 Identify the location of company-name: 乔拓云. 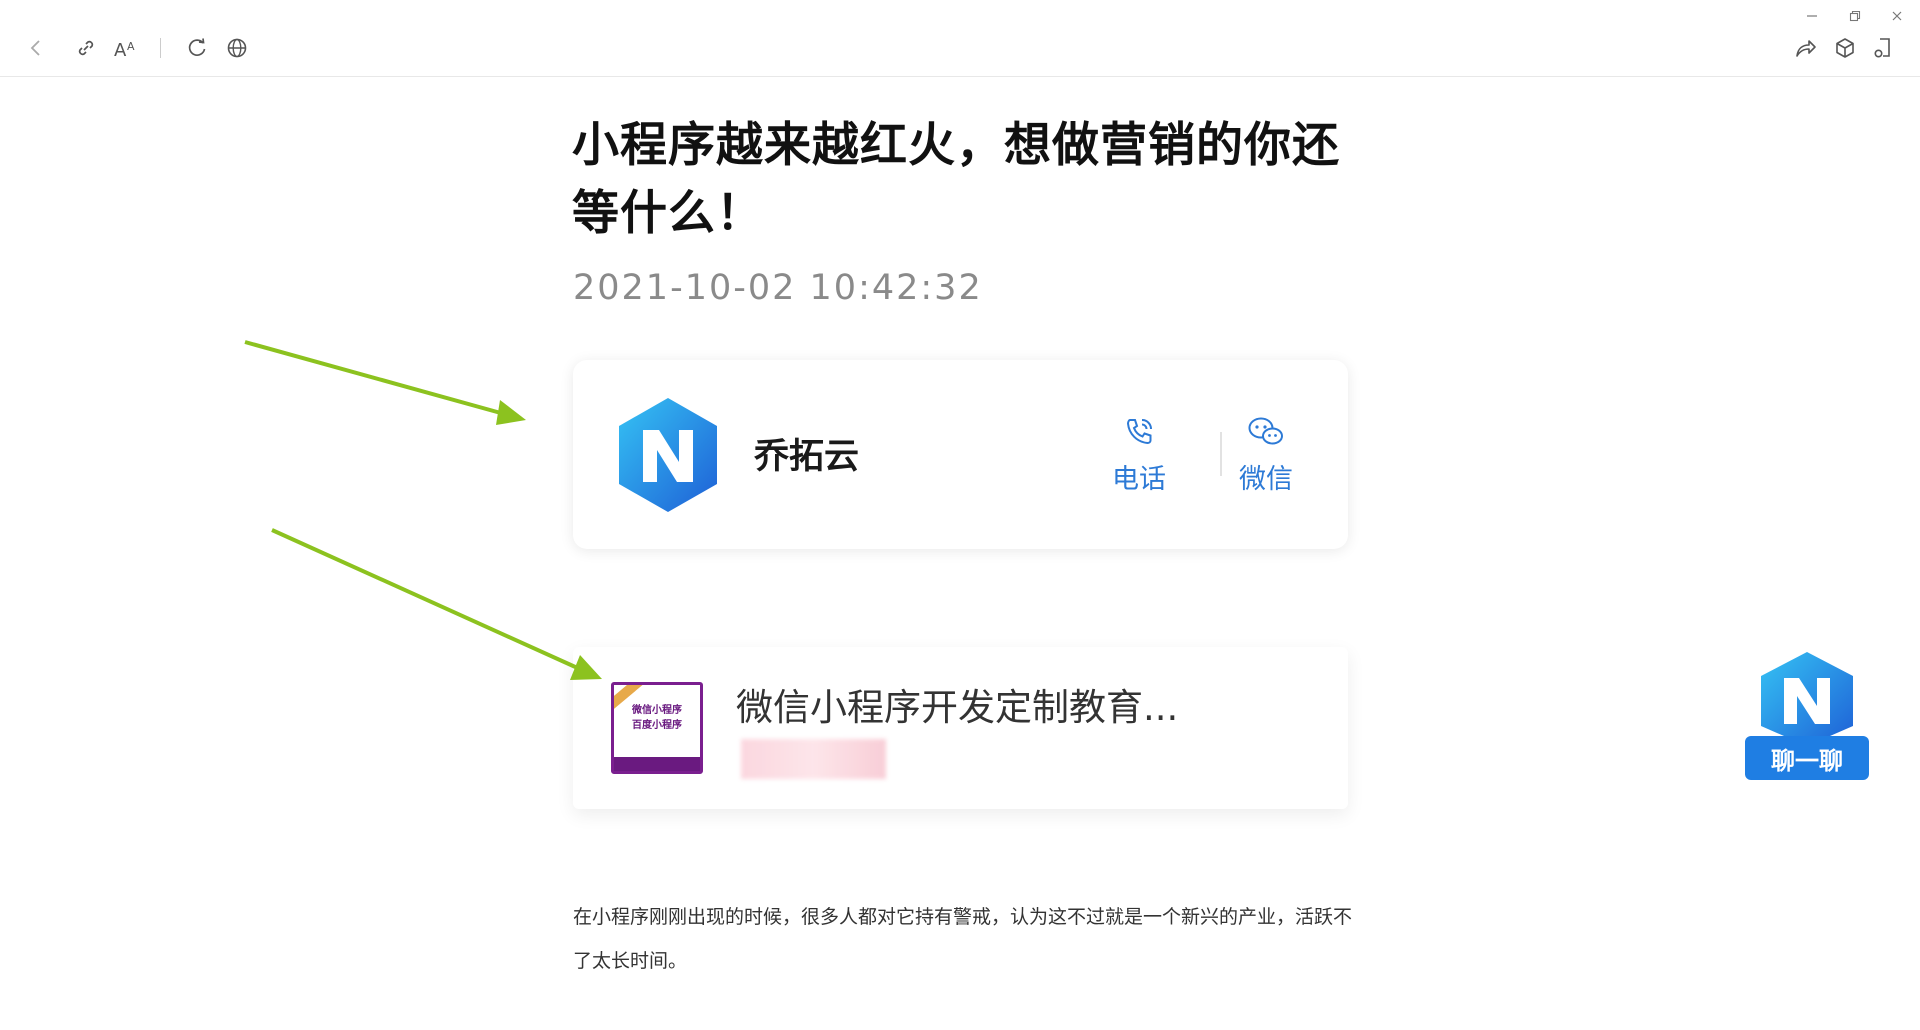
(807, 457).